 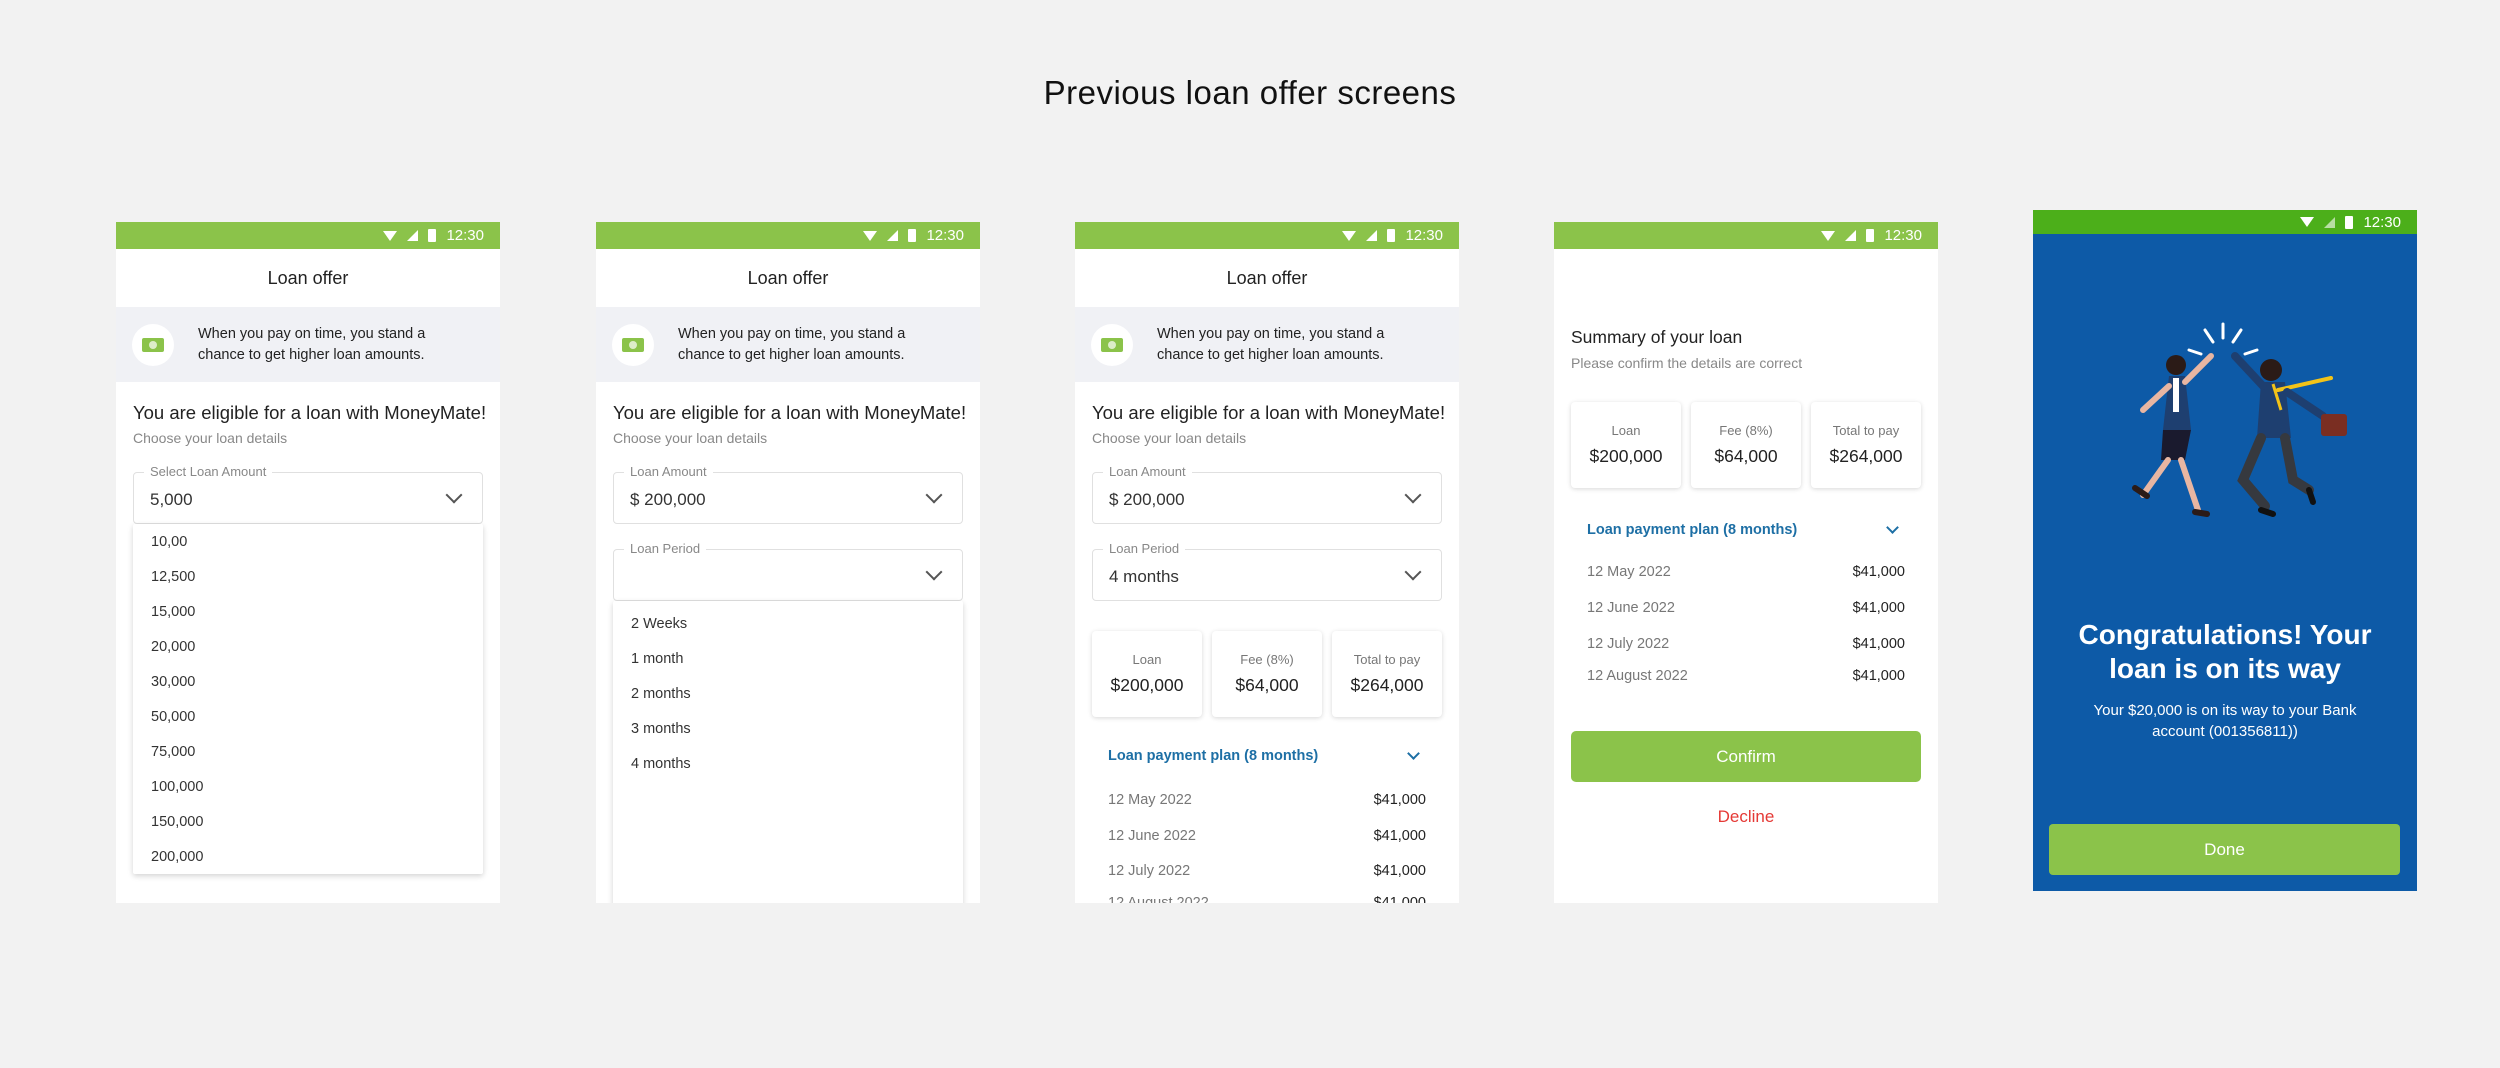 What do you see at coordinates (1267, 571) in the screenshot?
I see `loan-period-select: Loan Period 4 months` at bounding box center [1267, 571].